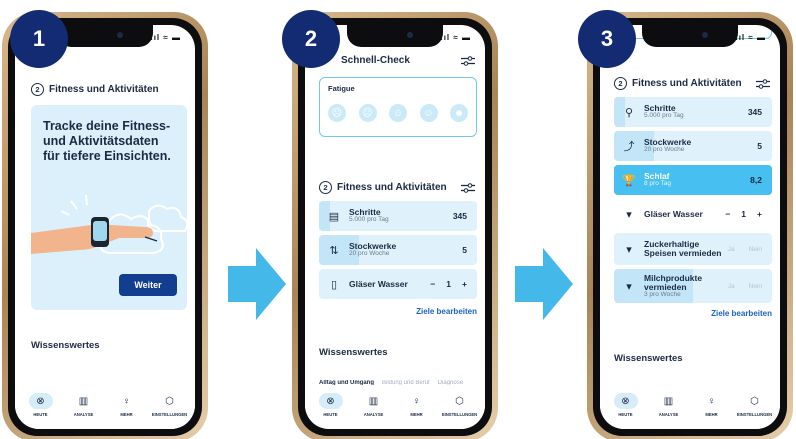 Image resolution: width=796 pixels, height=439 pixels. I want to click on steps-icon: ▤, so click(334, 216).